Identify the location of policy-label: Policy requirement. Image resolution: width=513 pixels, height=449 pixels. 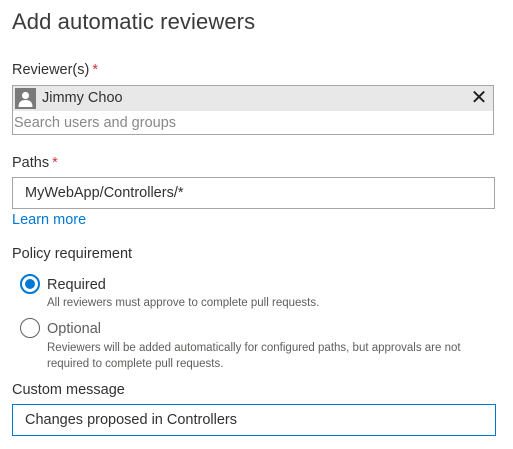
(72, 254).